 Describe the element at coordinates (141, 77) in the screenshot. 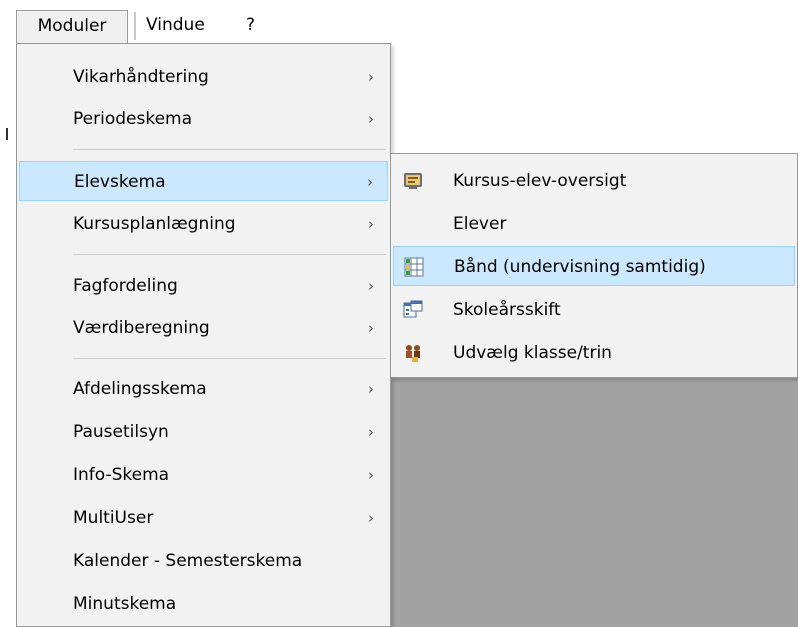

I see `menu-item-label: Vikarhåndtering` at that location.